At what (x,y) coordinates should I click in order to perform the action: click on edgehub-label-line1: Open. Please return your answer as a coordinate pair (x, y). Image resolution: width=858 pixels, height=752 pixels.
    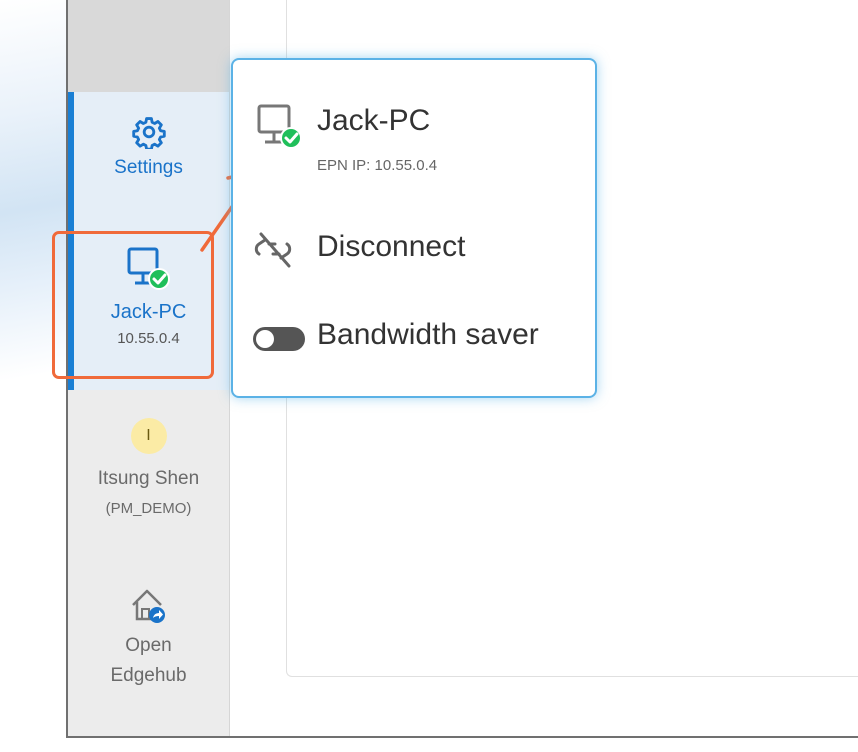
    Looking at the image, I should click on (148, 645).